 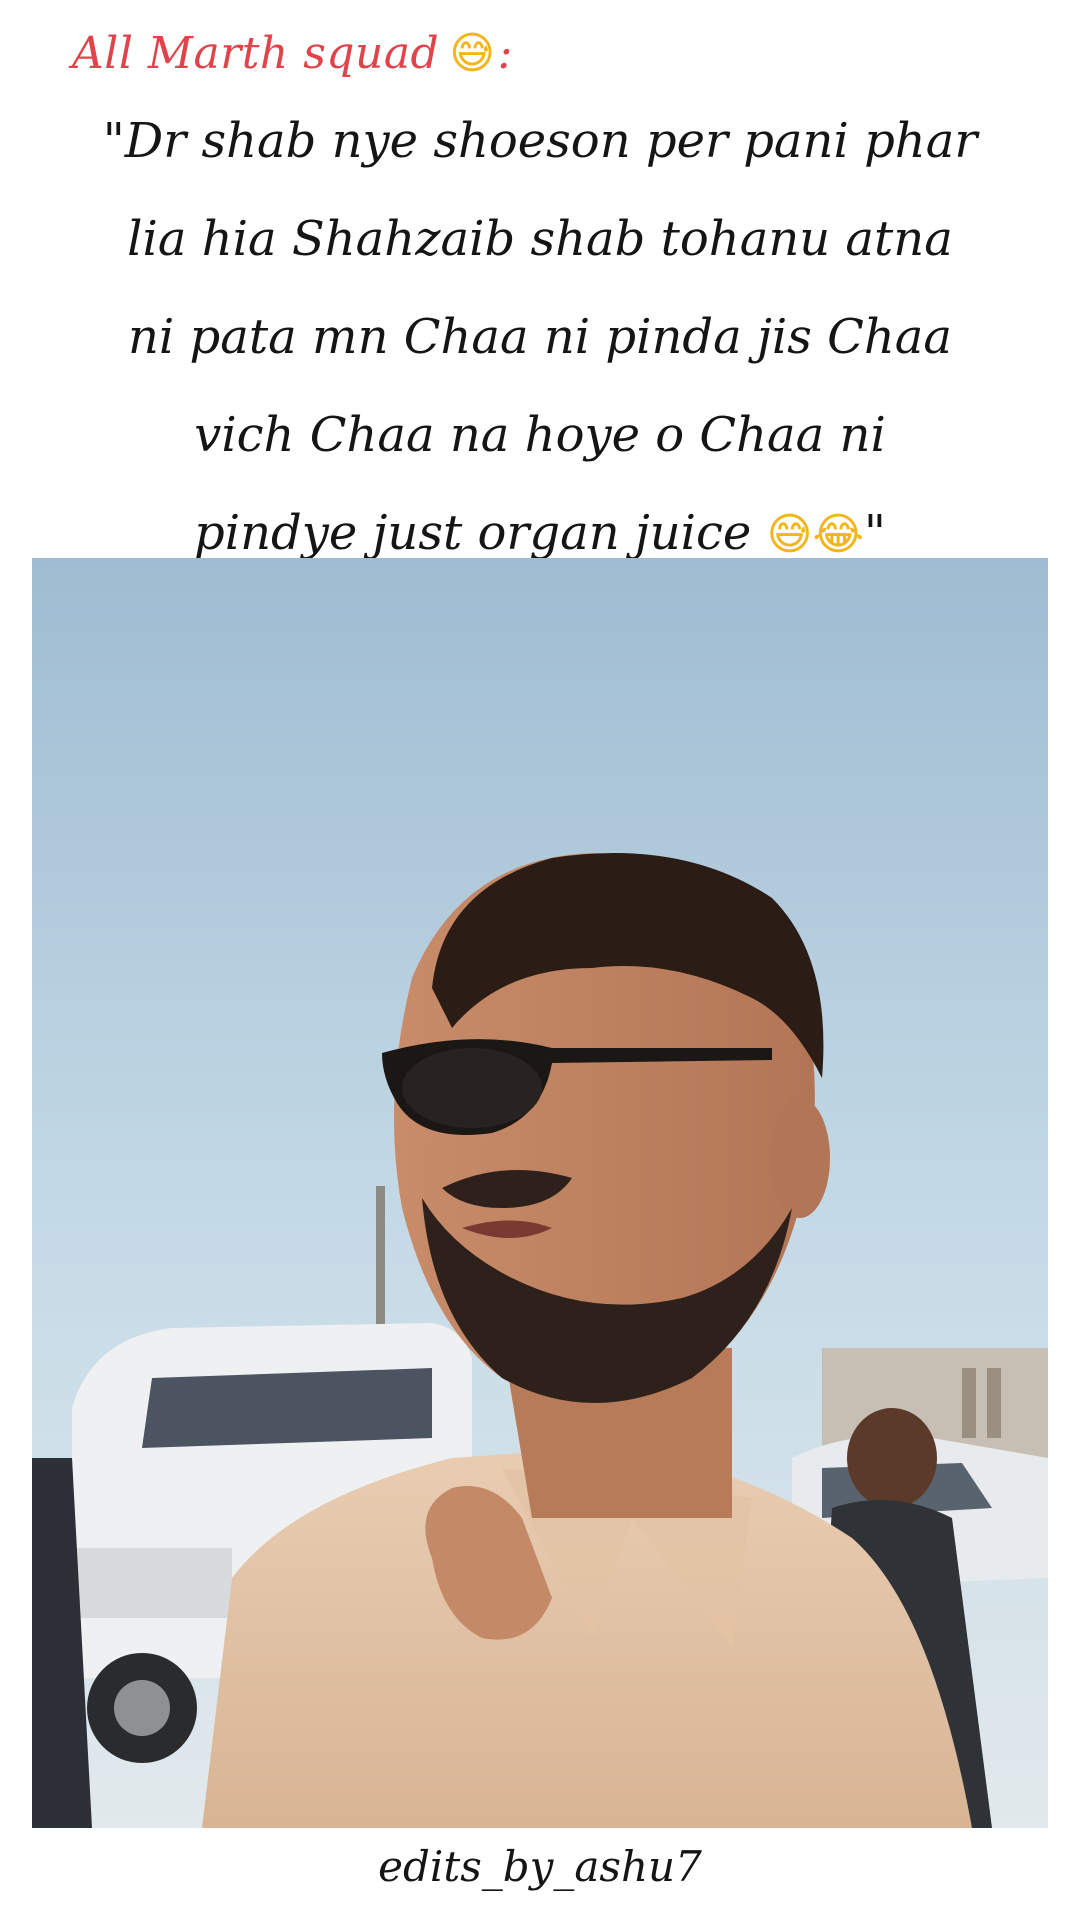 What do you see at coordinates (540, 1866) in the screenshot?
I see `creator-credit: edits_by_ashu7` at bounding box center [540, 1866].